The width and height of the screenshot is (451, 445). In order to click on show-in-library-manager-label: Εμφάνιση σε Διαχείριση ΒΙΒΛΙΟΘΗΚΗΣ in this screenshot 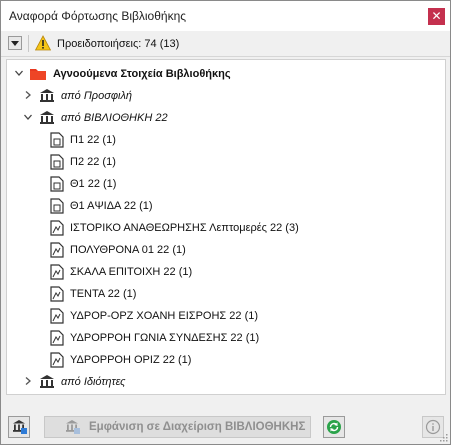, I will do `click(197, 427)`.